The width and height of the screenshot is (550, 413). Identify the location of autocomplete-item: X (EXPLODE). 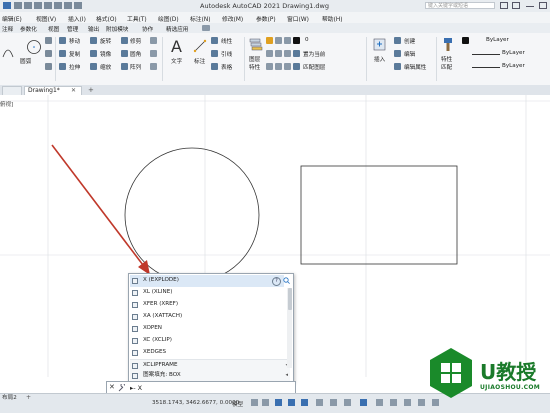
(207, 281).